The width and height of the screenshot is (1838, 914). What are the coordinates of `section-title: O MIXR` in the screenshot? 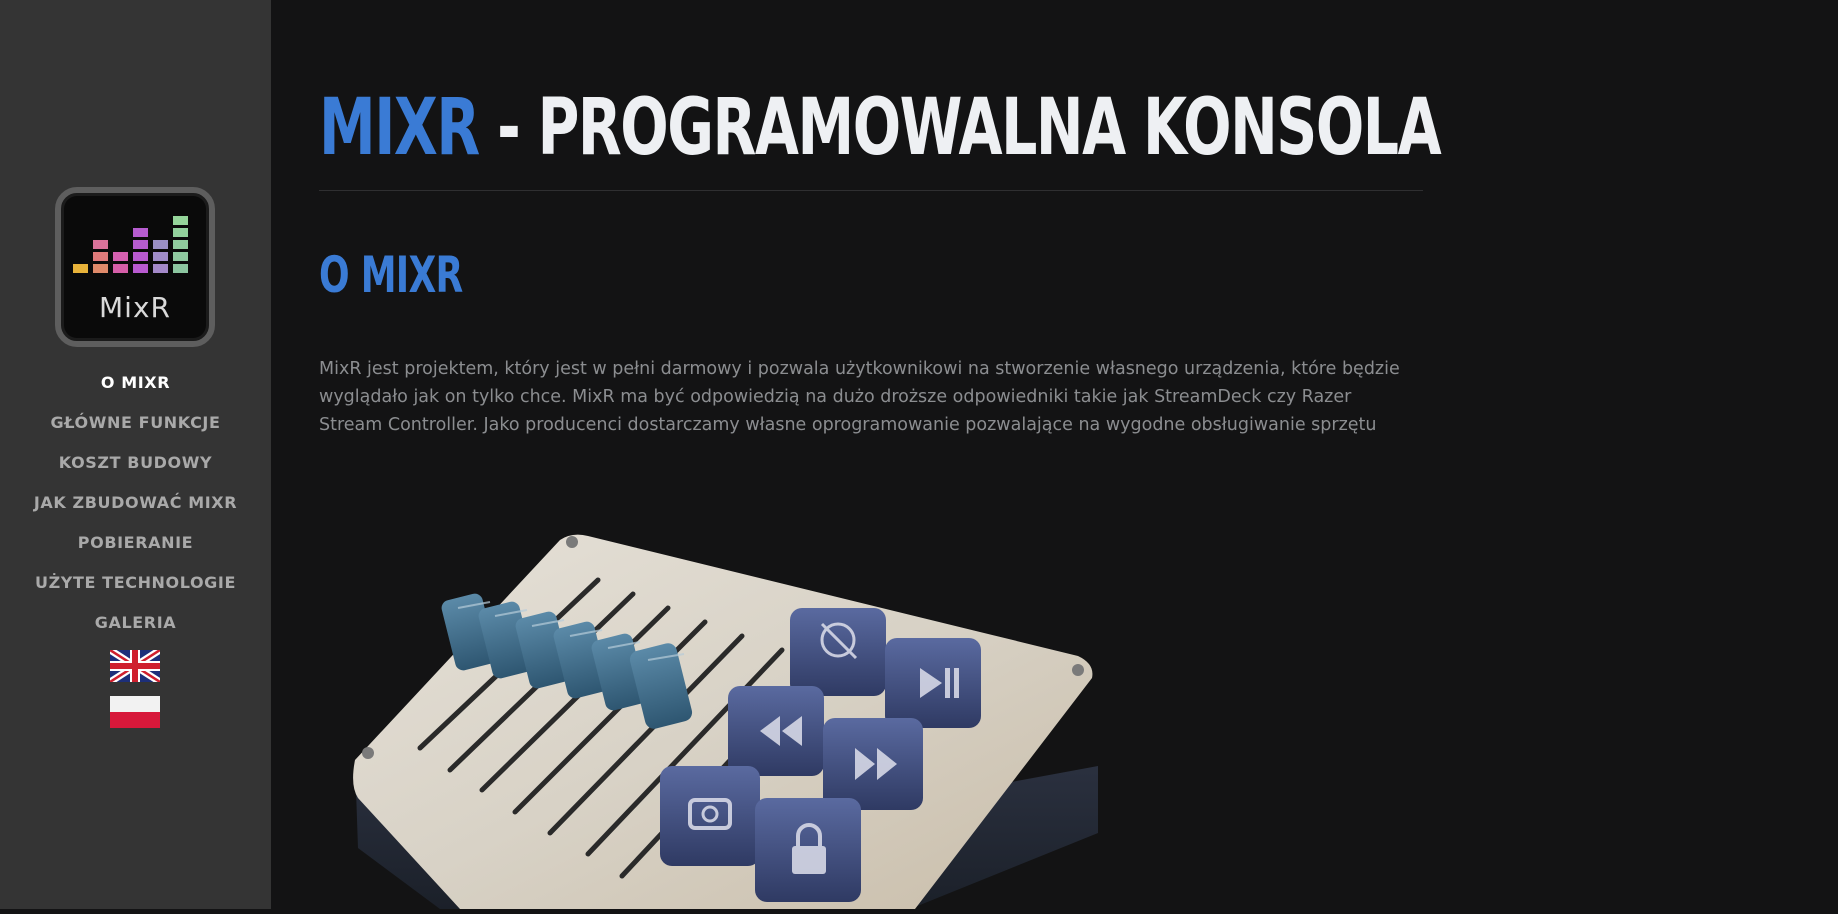 It's located at (391, 275).